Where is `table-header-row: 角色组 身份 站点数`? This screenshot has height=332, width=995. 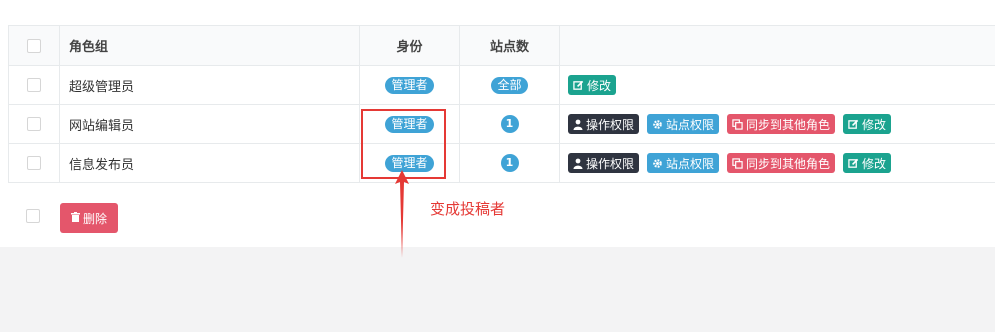 table-header-row: 角色组 身份 站点数 is located at coordinates (502, 46).